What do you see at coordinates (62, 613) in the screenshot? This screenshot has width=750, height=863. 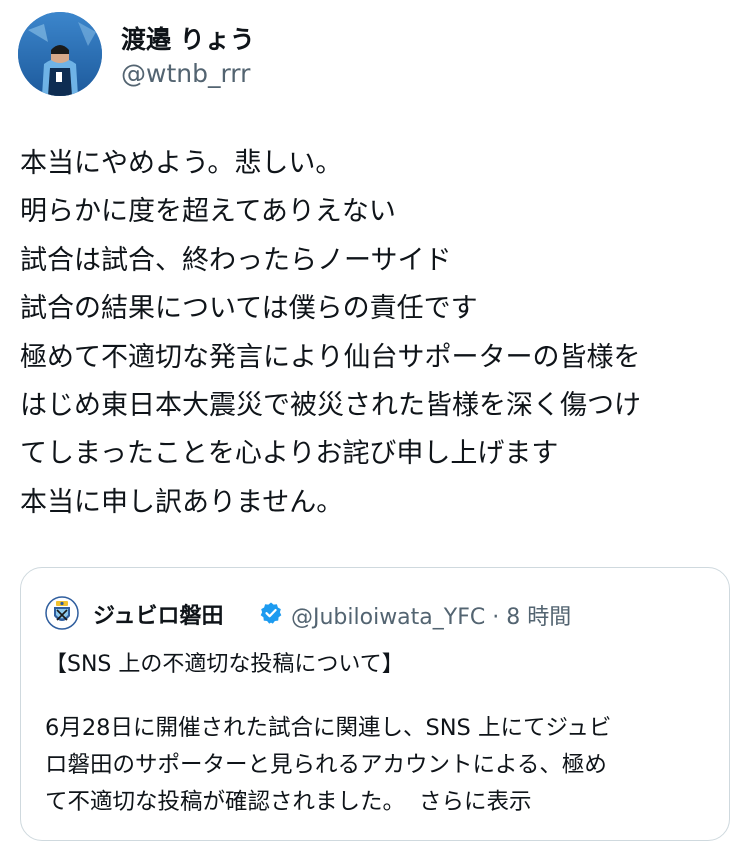 I see `club-crest-icon` at bounding box center [62, 613].